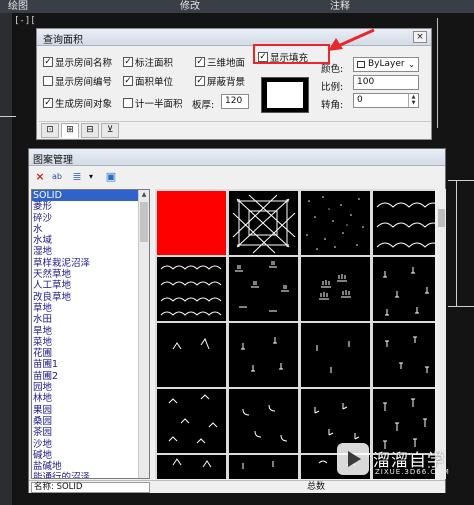 This screenshot has width=474, height=505. Describe the element at coordinates (50, 130) in the screenshot. I see `tab-room-icon: ⊡` at that location.